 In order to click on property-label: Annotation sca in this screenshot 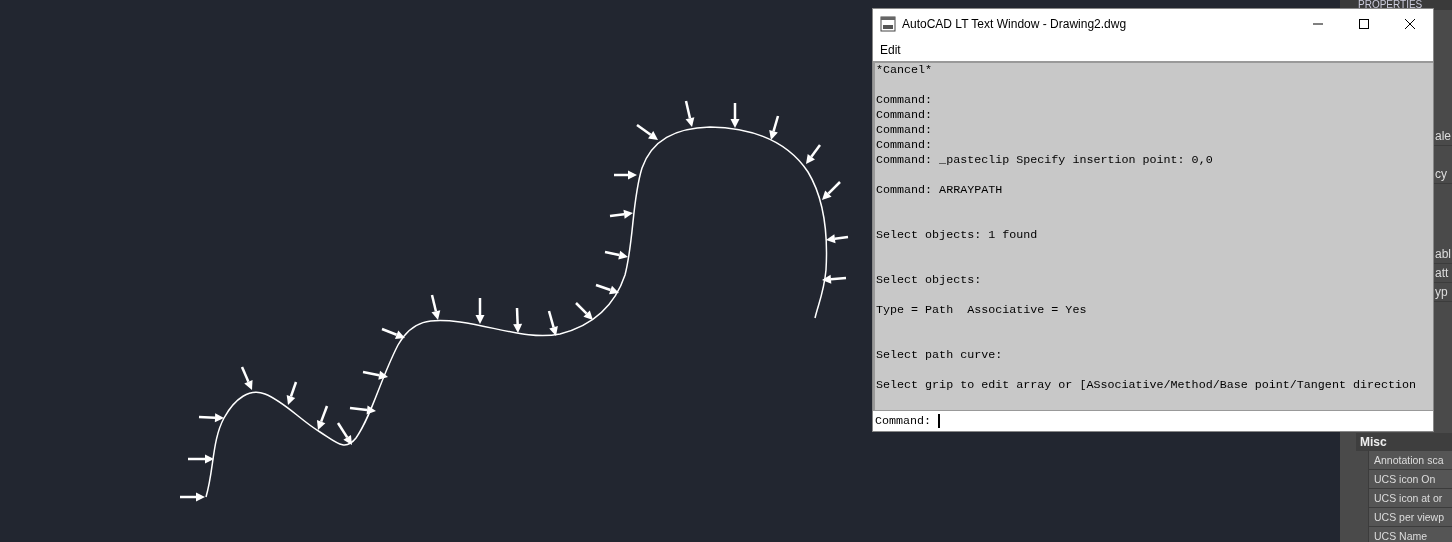, I will do `click(1410, 460)`.